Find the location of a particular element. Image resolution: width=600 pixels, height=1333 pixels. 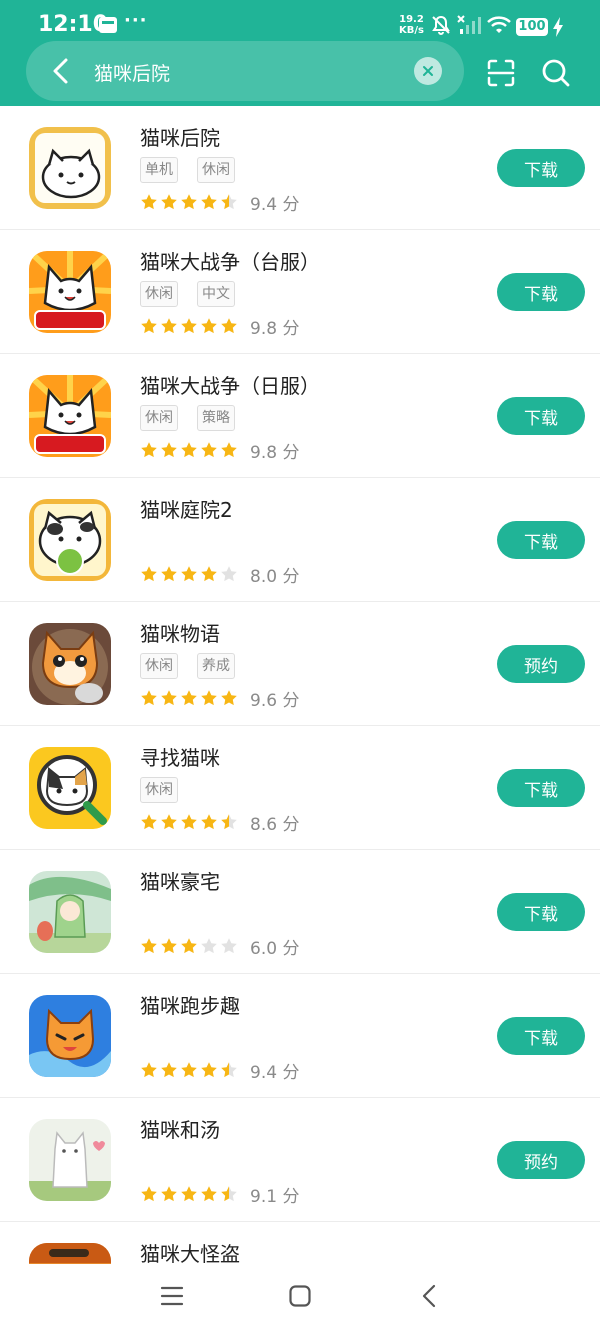

search-bar is located at coordinates (245, 71).